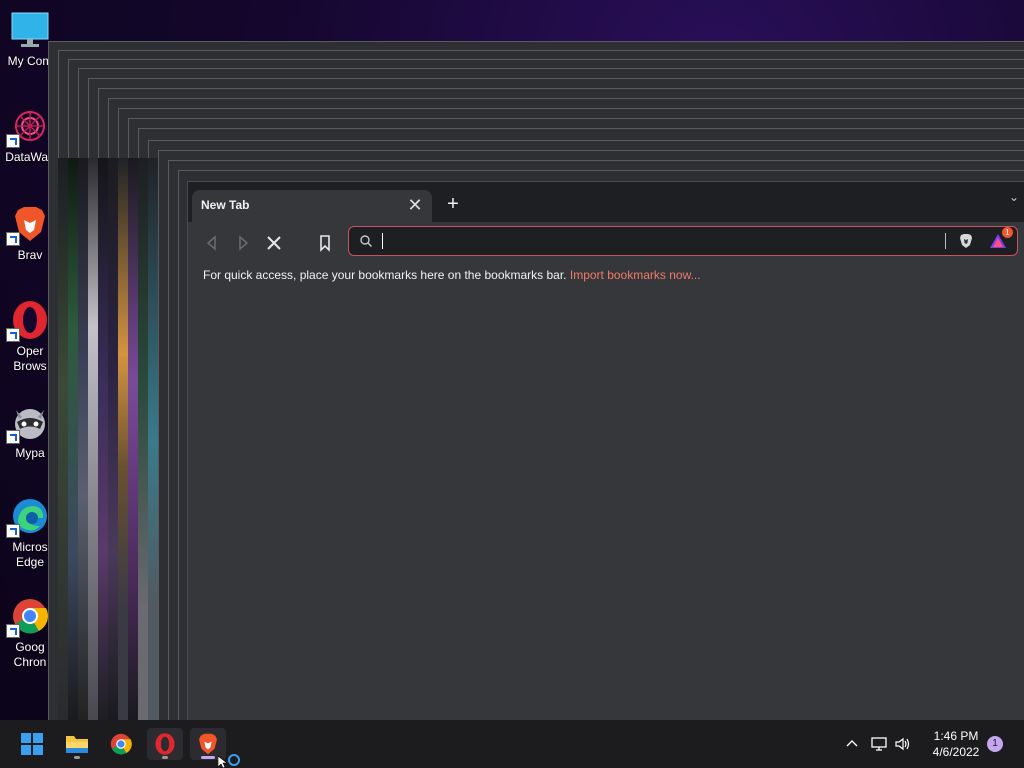  What do you see at coordinates (30, 30) in the screenshot?
I see `monitor-icon` at bounding box center [30, 30].